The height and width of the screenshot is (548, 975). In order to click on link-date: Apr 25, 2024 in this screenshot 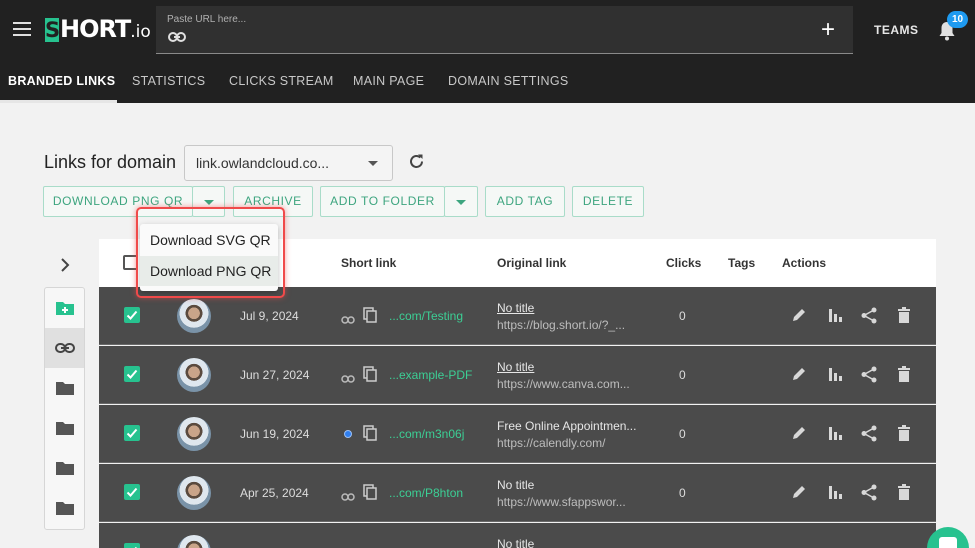, I will do `click(274, 493)`.